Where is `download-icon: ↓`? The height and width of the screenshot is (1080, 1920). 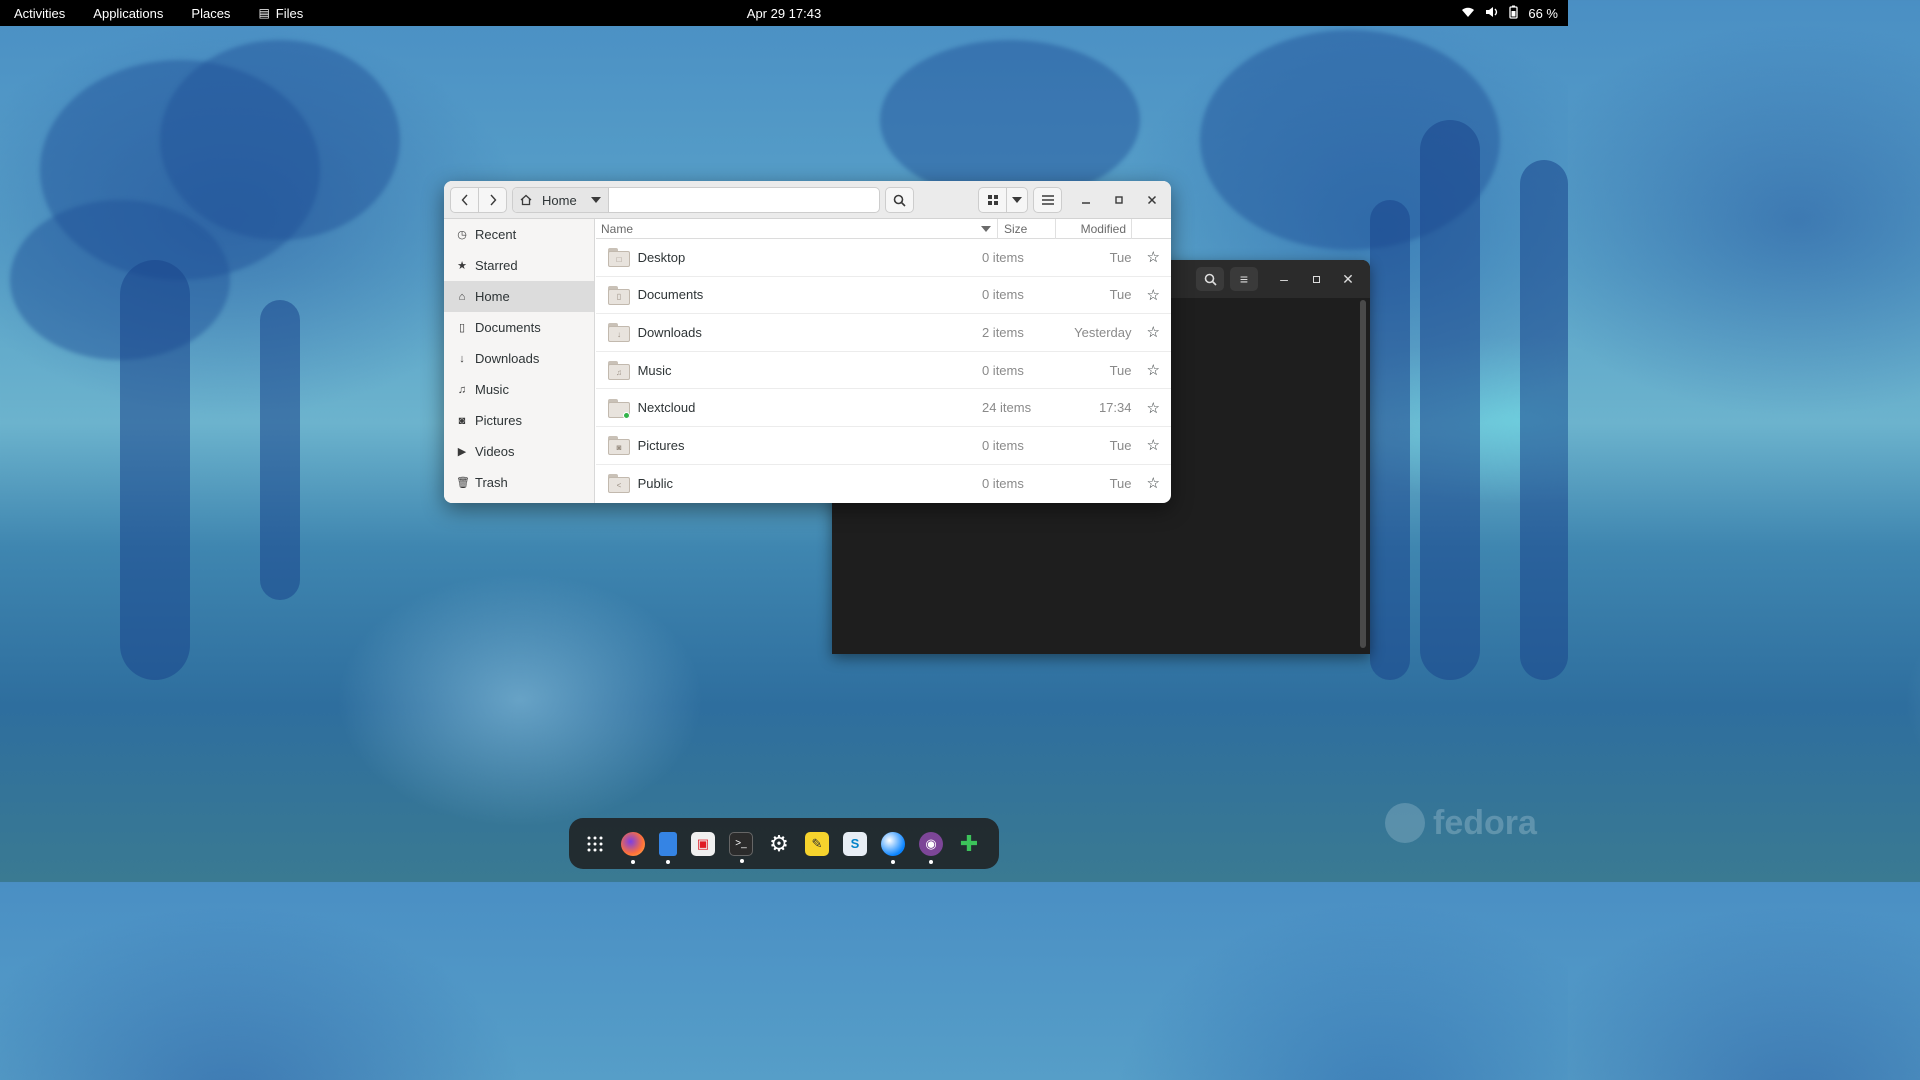 download-icon: ↓ is located at coordinates (462, 358).